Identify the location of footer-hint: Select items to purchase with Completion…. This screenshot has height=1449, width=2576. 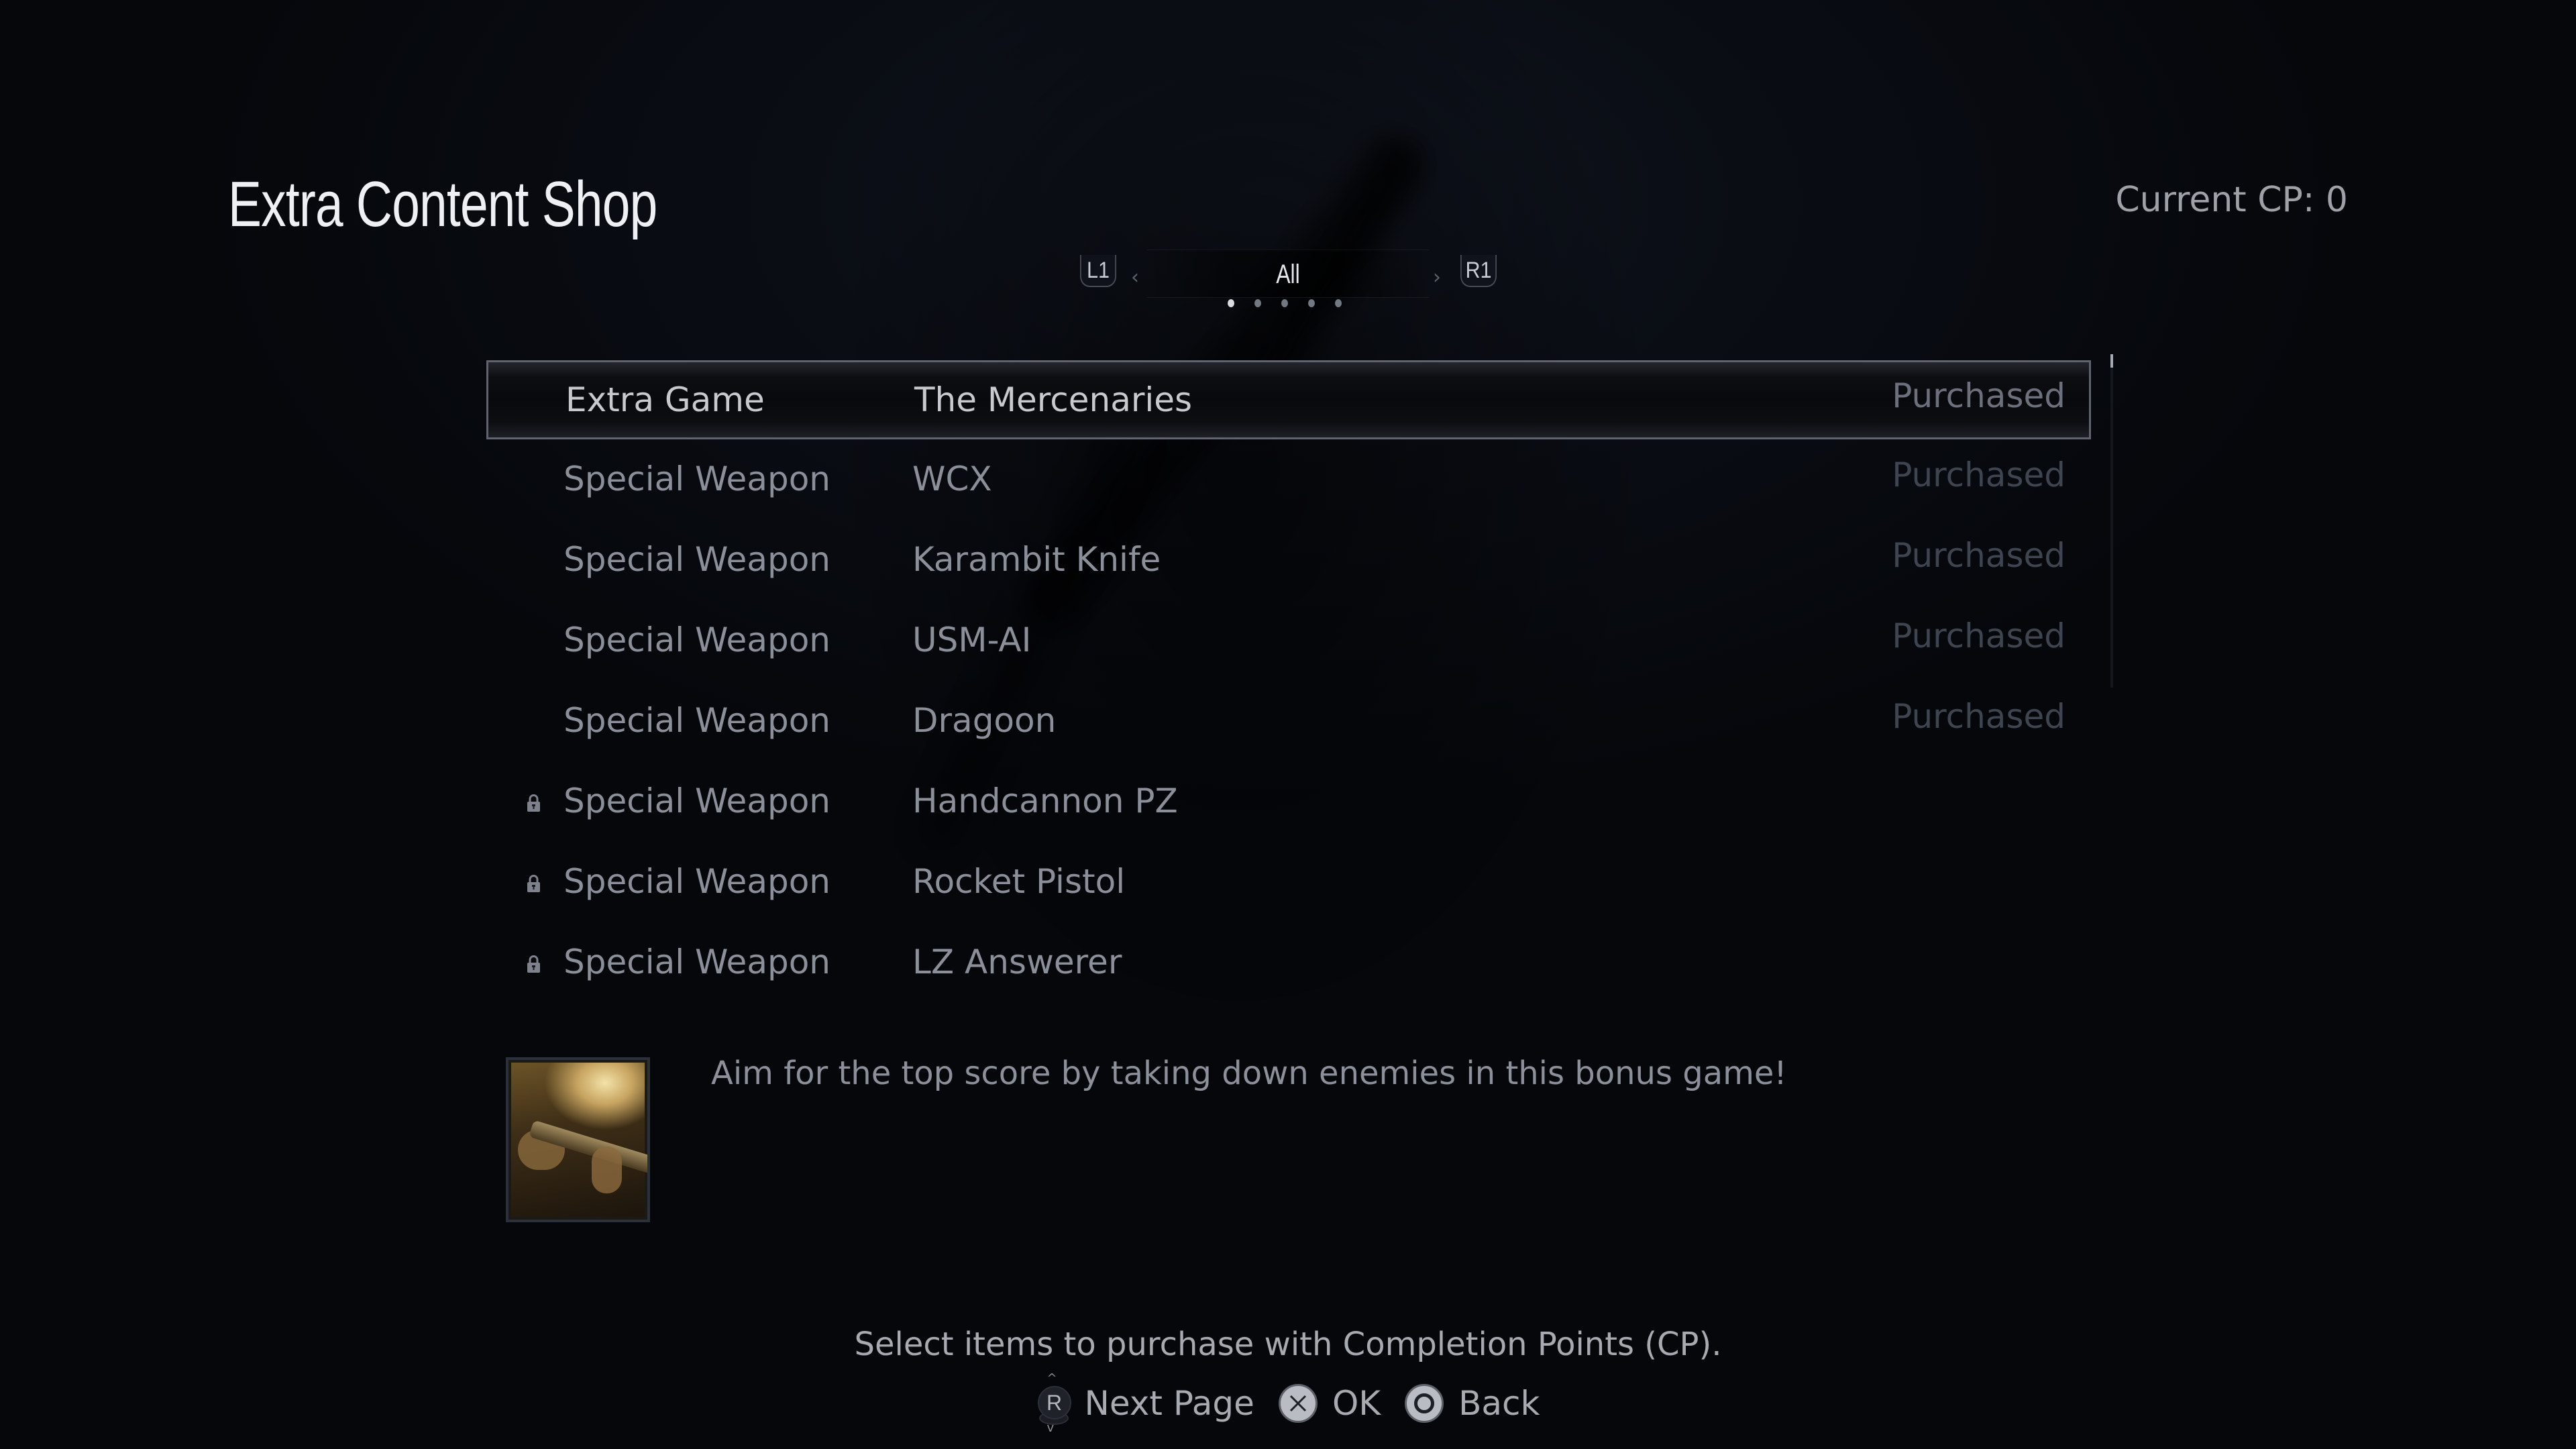
(1288, 1344).